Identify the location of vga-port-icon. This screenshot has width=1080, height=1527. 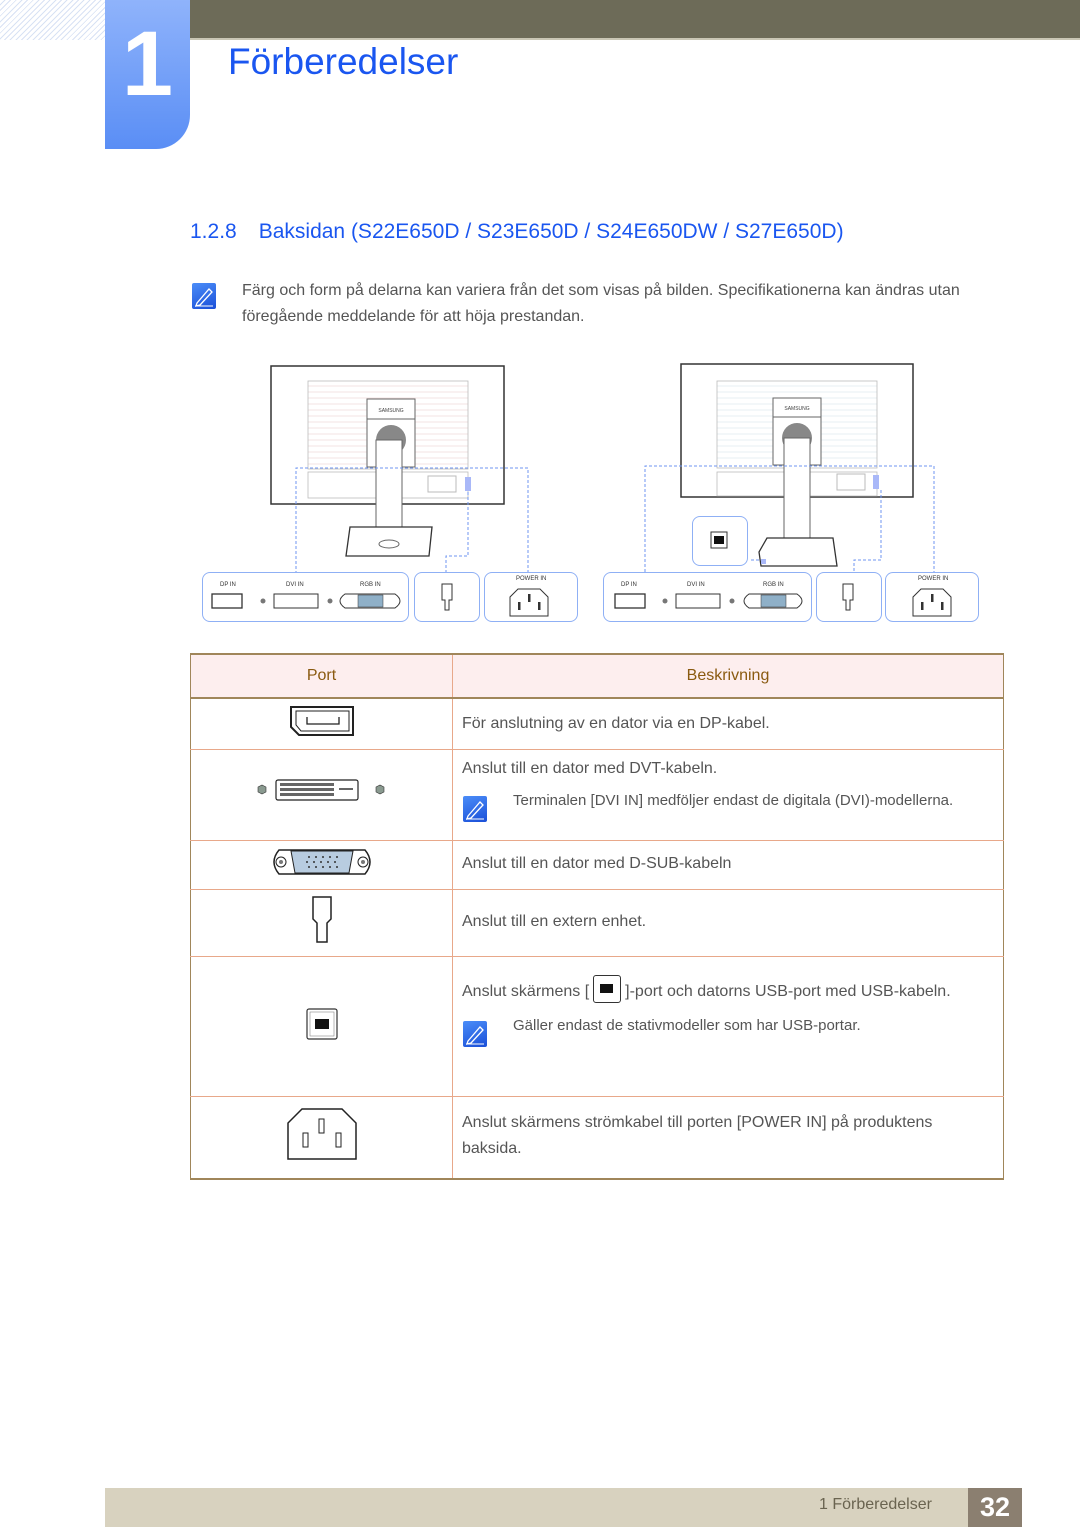
(321, 862).